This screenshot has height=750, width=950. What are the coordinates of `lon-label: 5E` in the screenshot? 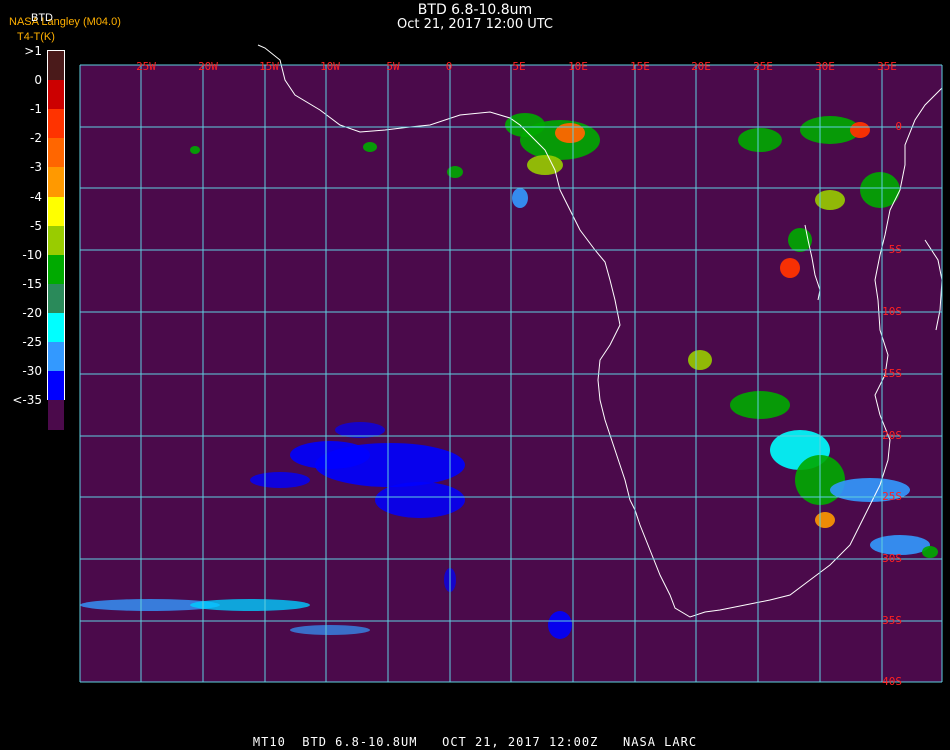 It's located at (518, 66).